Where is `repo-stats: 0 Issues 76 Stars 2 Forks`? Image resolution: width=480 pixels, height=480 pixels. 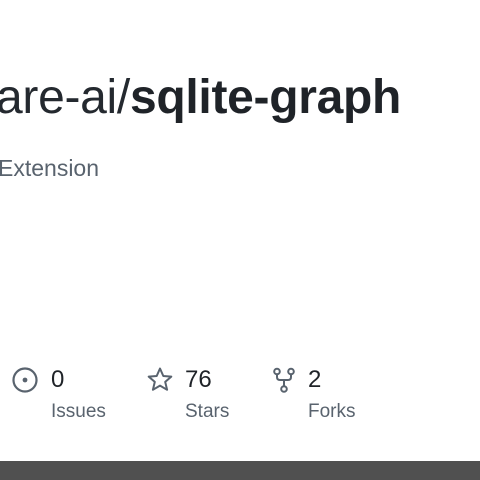
repo-stats: 0 Issues 76 Stars 2 Forks is located at coordinates (240, 399).